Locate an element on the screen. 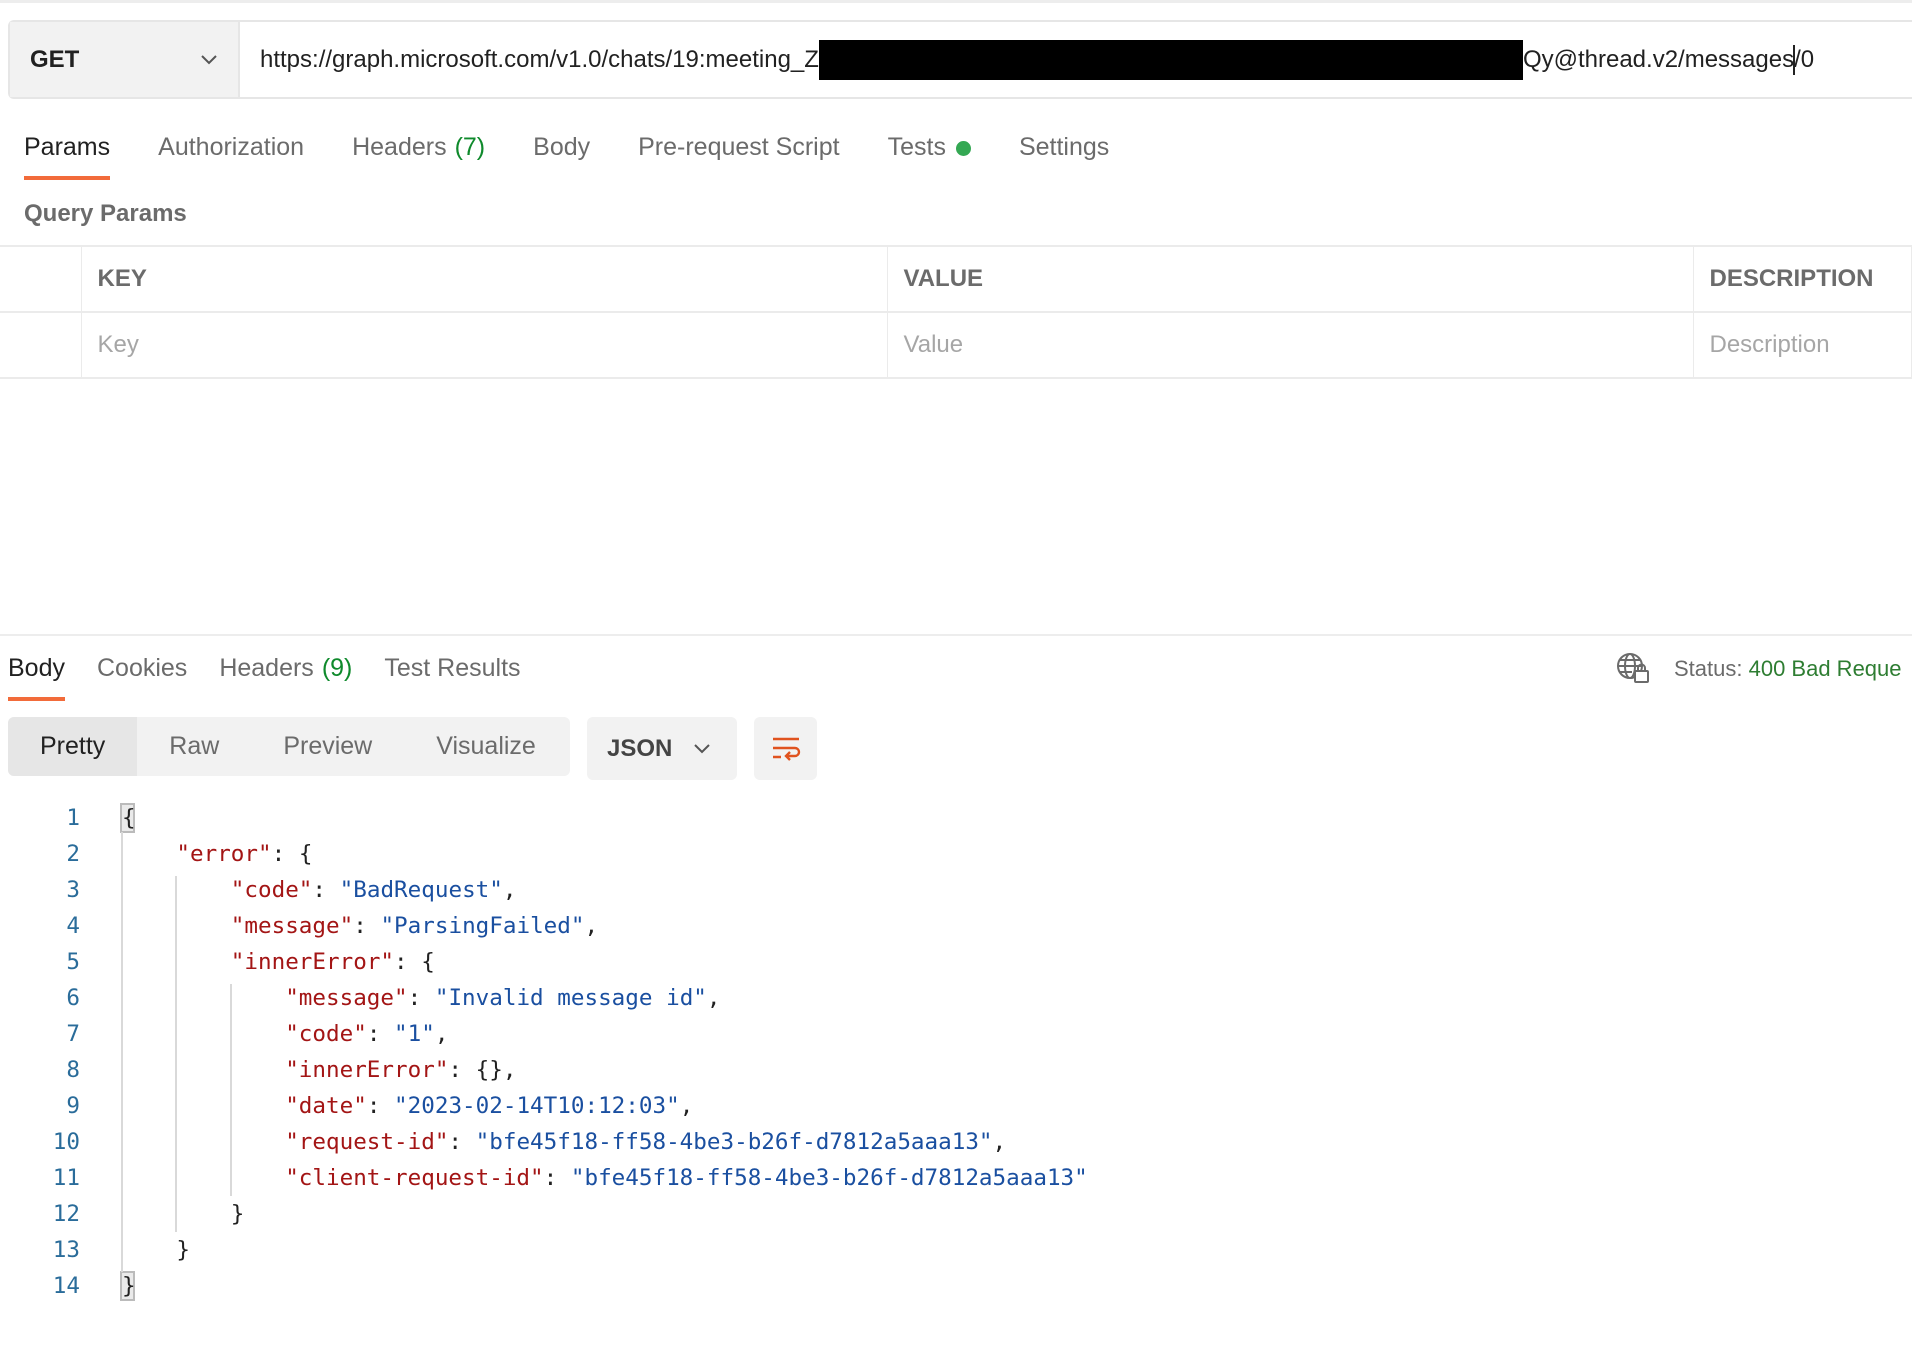 The height and width of the screenshot is (1346, 1912). request-tab-tests: Tests is located at coordinates (929, 147).